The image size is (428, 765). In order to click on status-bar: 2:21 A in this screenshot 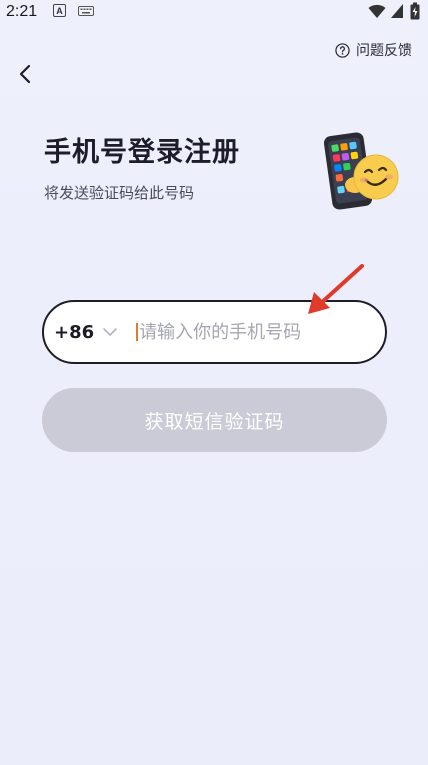, I will do `click(214, 12)`.